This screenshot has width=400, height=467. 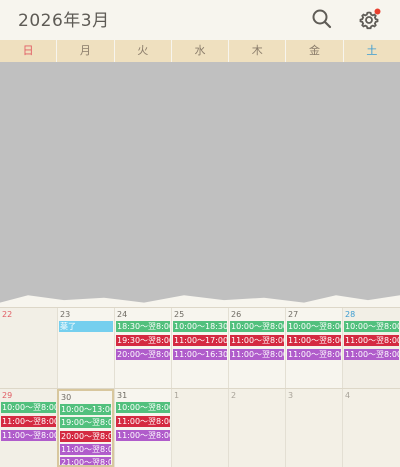 I want to click on event-bar: 11:00〜17:00, so click(x=200, y=340).